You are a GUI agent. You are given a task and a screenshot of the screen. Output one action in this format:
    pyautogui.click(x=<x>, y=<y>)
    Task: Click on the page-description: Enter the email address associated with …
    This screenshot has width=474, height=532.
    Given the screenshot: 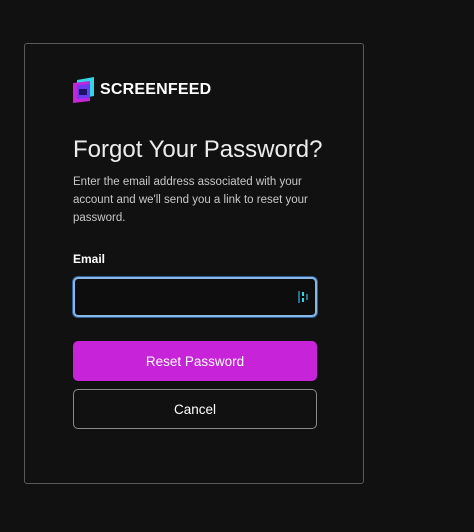 What is the action you would take?
    pyautogui.click(x=190, y=200)
    